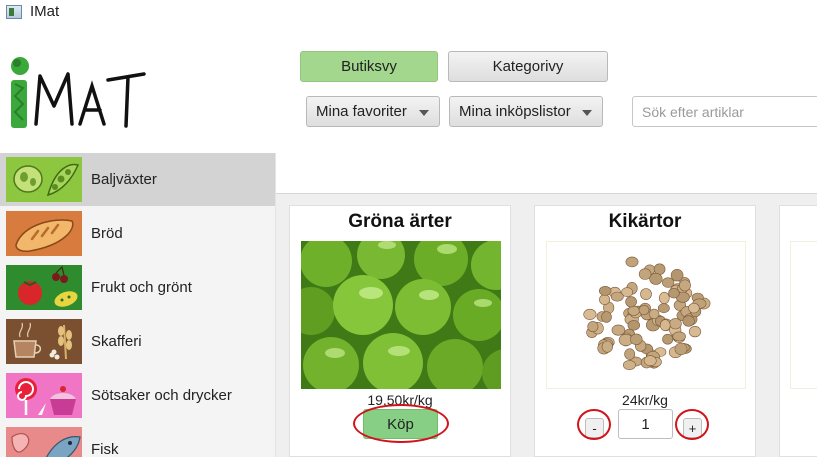  I want to click on bread-icon, so click(44, 233).